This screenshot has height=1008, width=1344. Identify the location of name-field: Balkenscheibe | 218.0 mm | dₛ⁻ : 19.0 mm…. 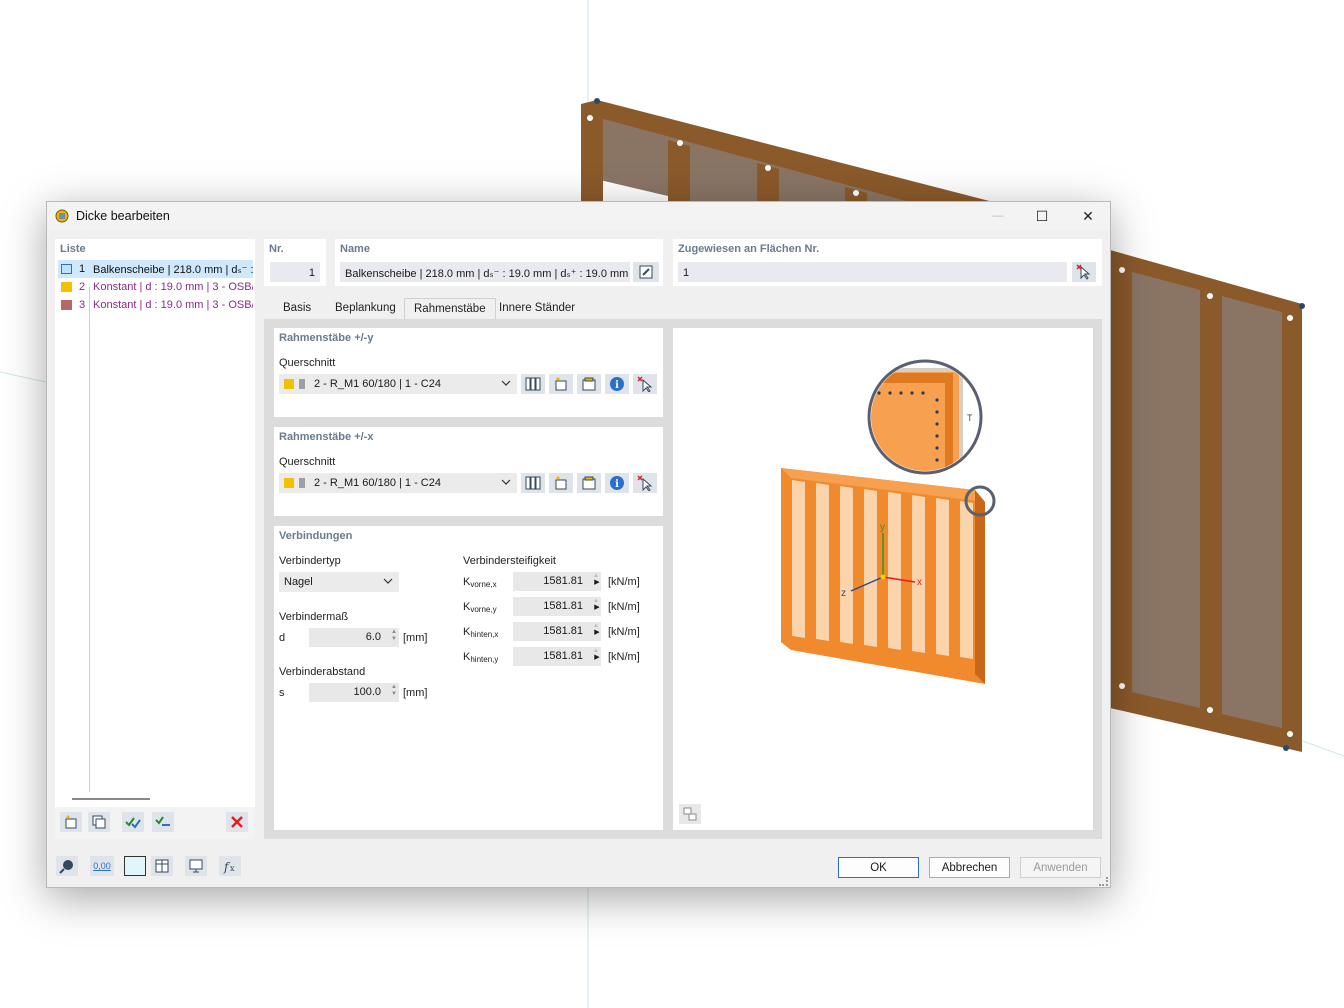
(485, 272).